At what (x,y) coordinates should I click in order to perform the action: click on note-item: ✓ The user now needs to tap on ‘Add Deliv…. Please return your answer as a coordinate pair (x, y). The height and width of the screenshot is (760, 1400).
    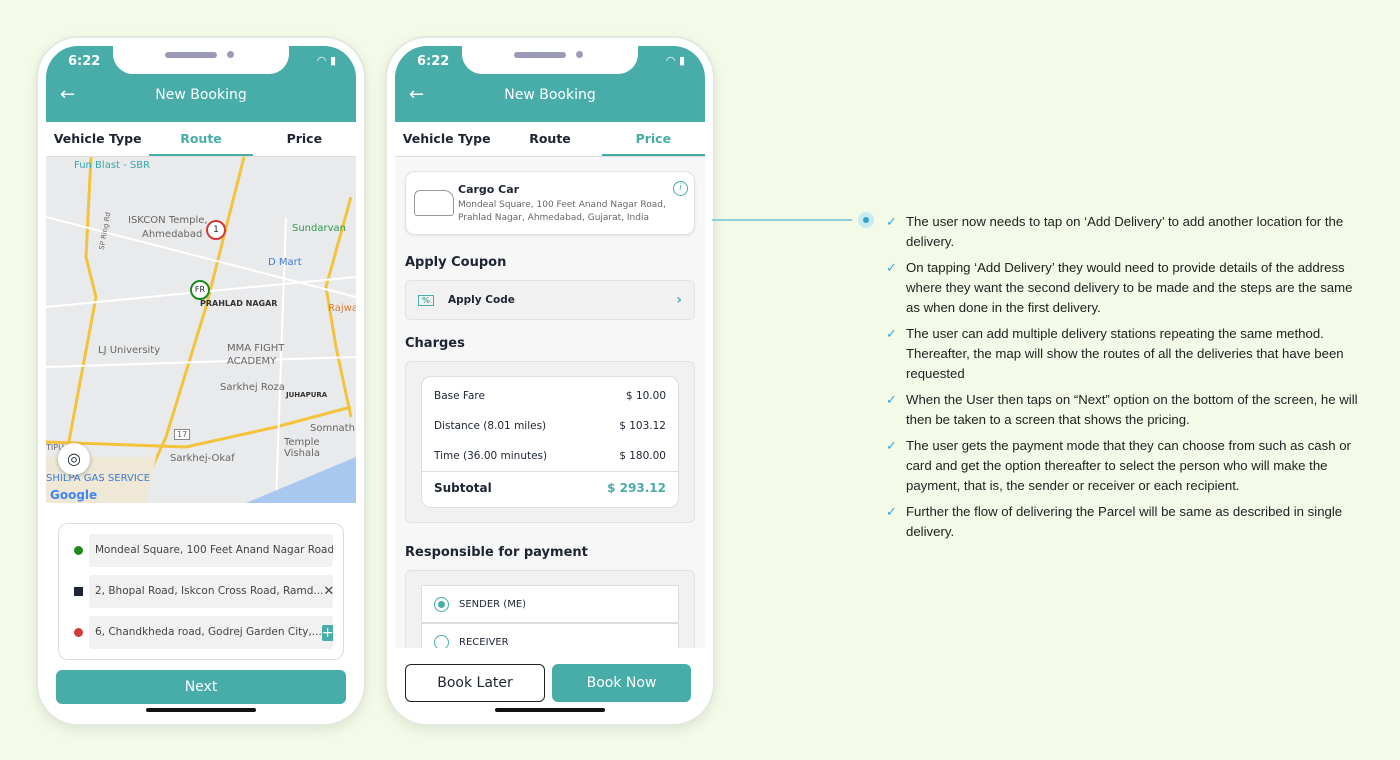
    Looking at the image, I should click on (1126, 232).